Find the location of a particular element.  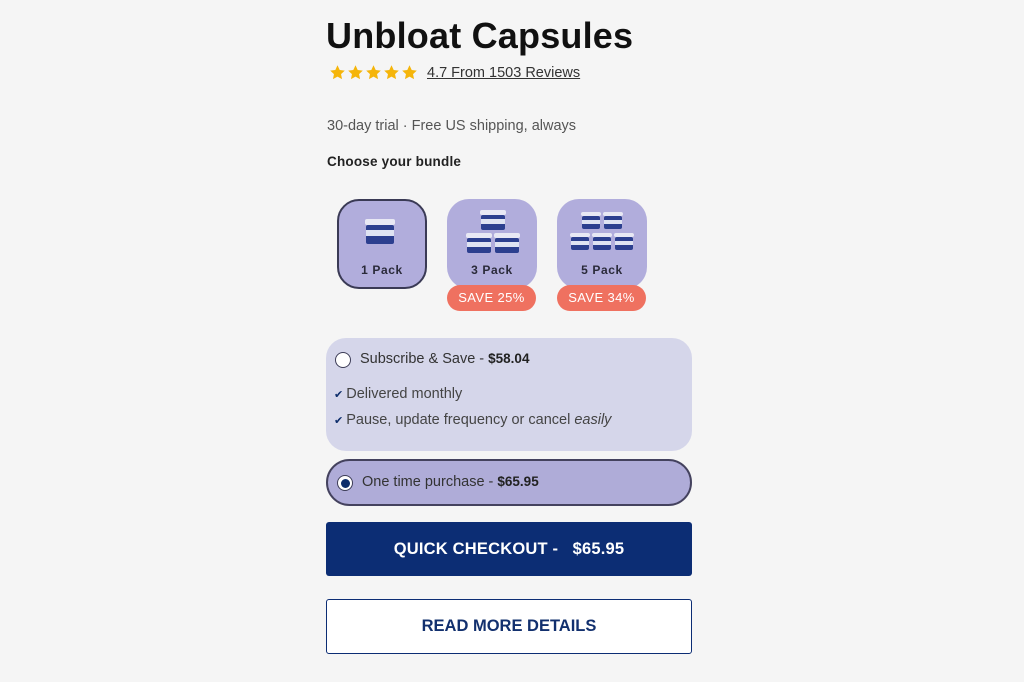

product-title: Unbloat Capsules is located at coordinates (480, 35).